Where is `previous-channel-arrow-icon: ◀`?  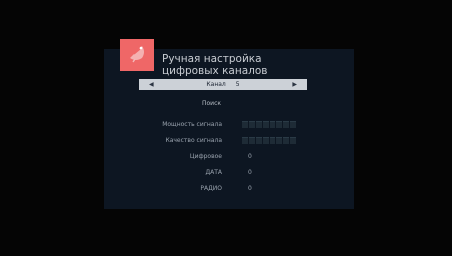
previous-channel-arrow-icon: ◀ is located at coordinates (151, 84).